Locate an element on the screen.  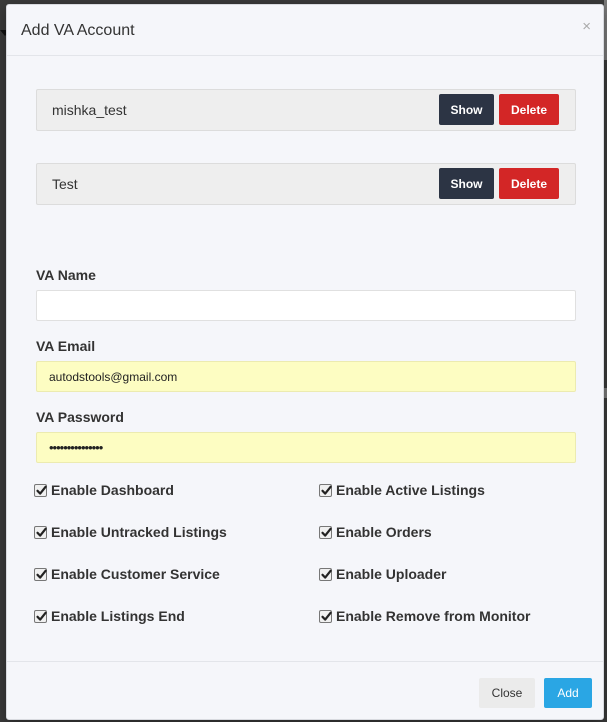
add-button: Add is located at coordinates (568, 693).